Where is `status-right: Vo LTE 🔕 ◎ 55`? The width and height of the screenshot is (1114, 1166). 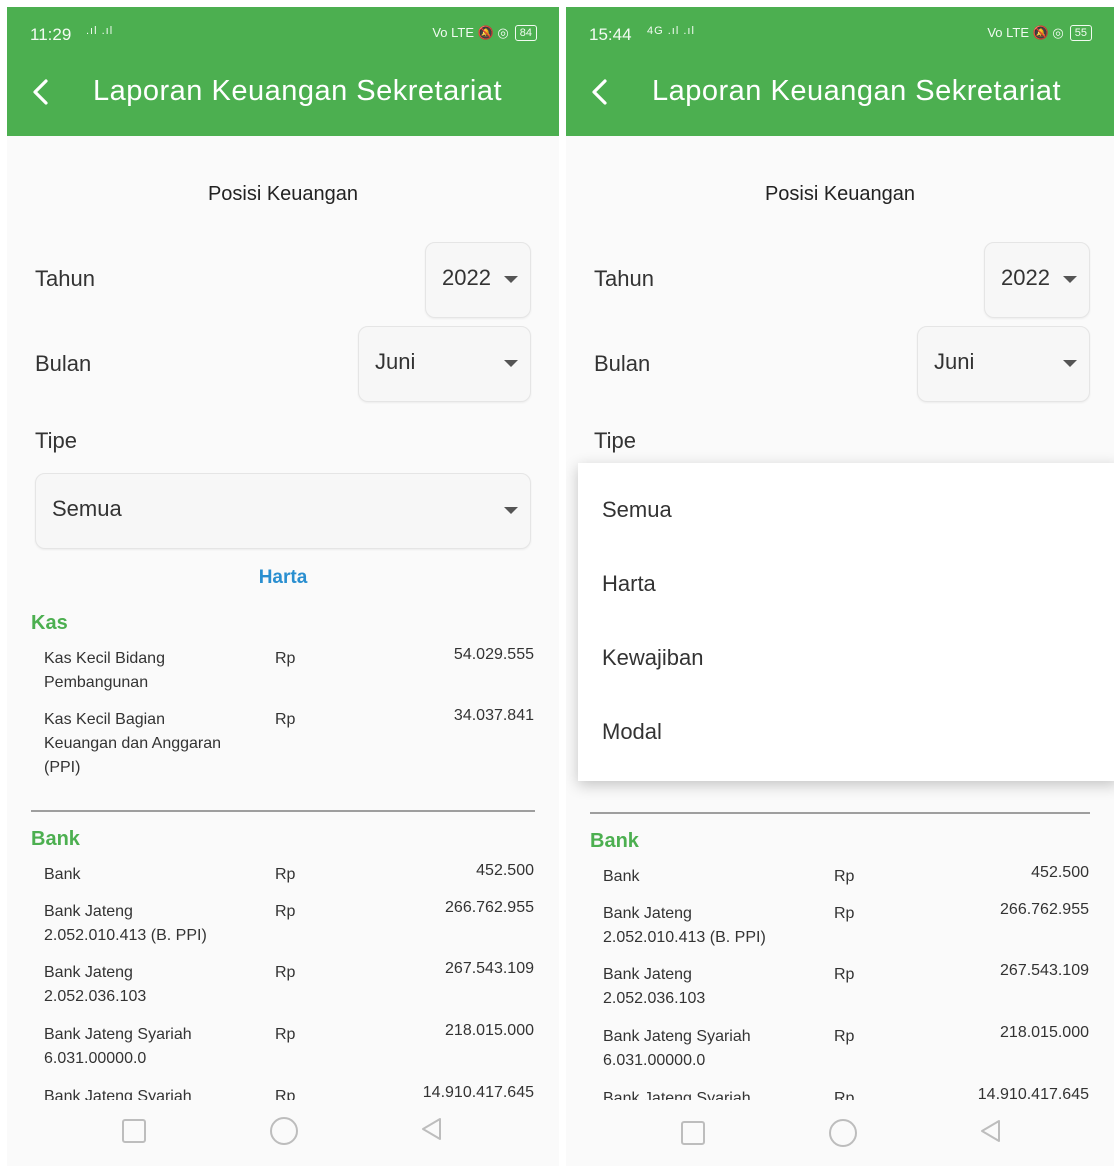 status-right: Vo LTE 🔕 ◎ 55 is located at coordinates (1039, 33).